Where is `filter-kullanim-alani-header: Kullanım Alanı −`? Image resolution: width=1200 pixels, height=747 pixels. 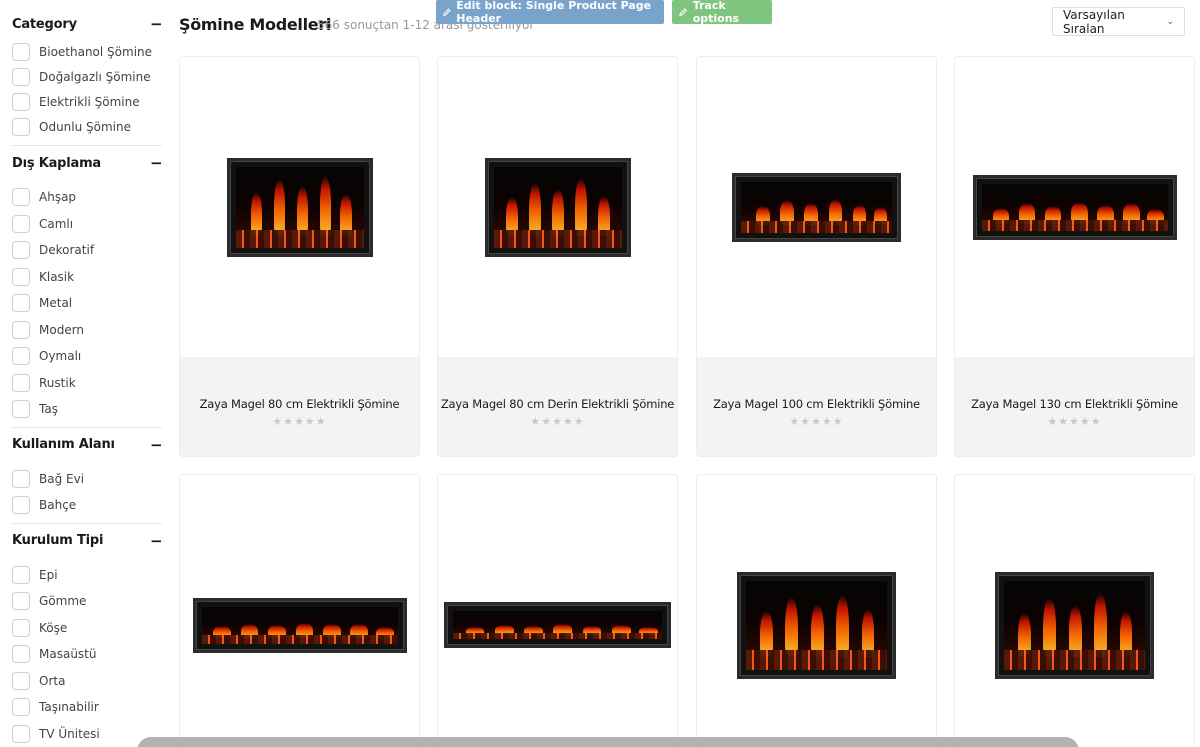
filter-kullanim-alani-header: Kullanım Alanı − is located at coordinates (87, 445).